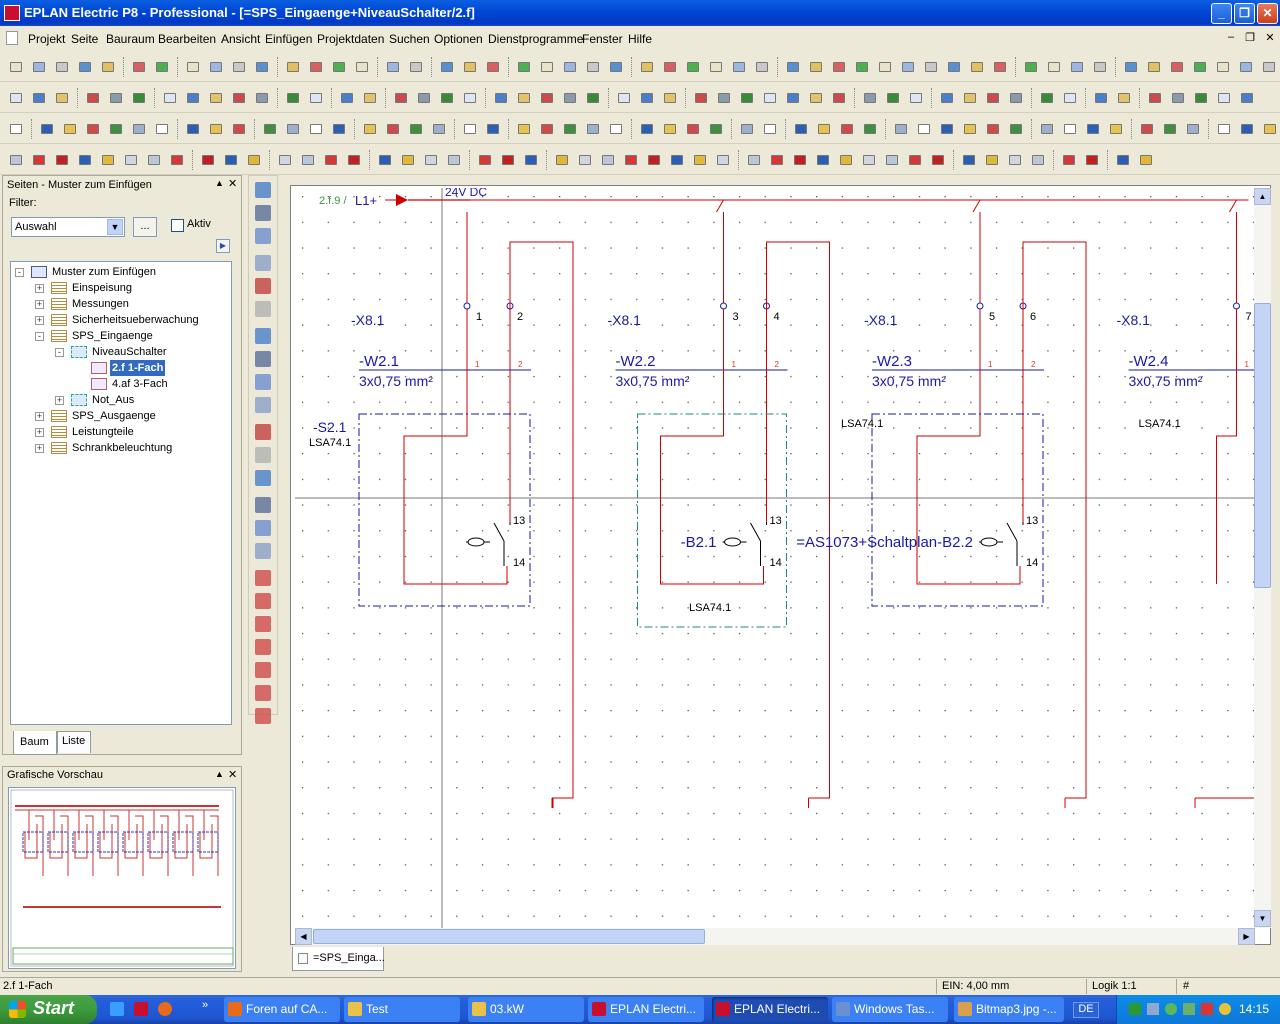 The image size is (1280, 1024). Describe the element at coordinates (509, 936) in the screenshot. I see `horizontal-scroll-thumb` at that location.